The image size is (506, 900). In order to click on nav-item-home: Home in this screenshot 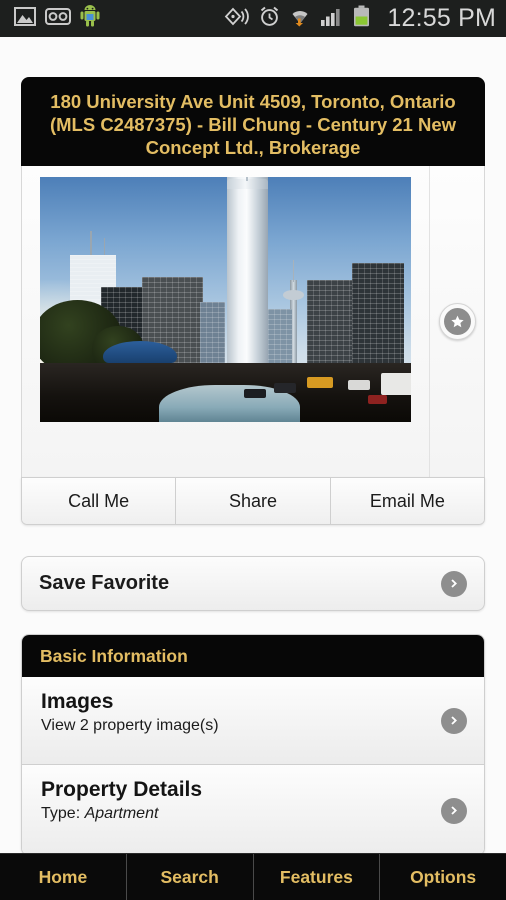, I will do `click(63, 877)`.